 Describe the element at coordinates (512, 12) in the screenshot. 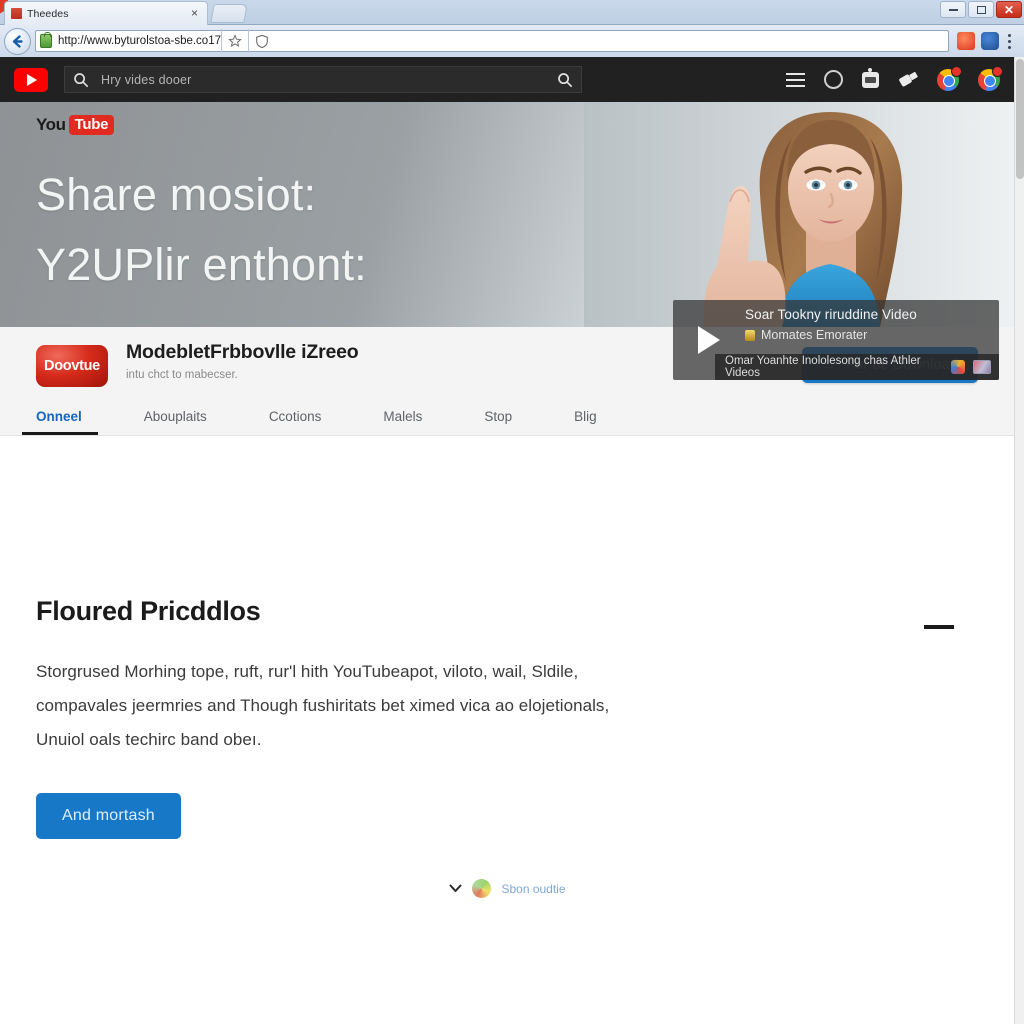

I see `browser-tab-strip: Theedes × ✕` at that location.